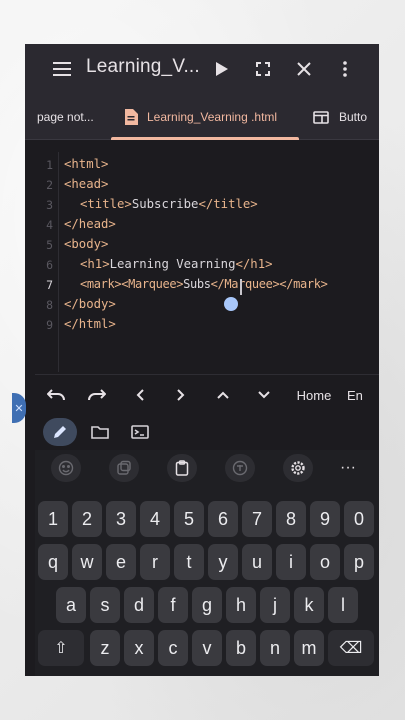 The width and height of the screenshot is (405, 720). What do you see at coordinates (223, 519) in the screenshot?
I see `key-6: 6` at bounding box center [223, 519].